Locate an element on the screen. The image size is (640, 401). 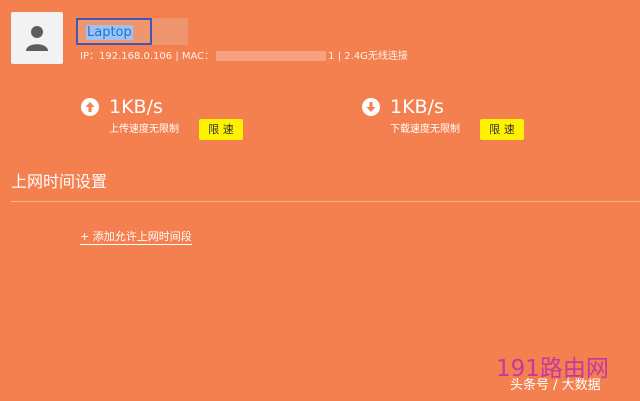
upload-limit-button: 限 速 is located at coordinates (221, 129).